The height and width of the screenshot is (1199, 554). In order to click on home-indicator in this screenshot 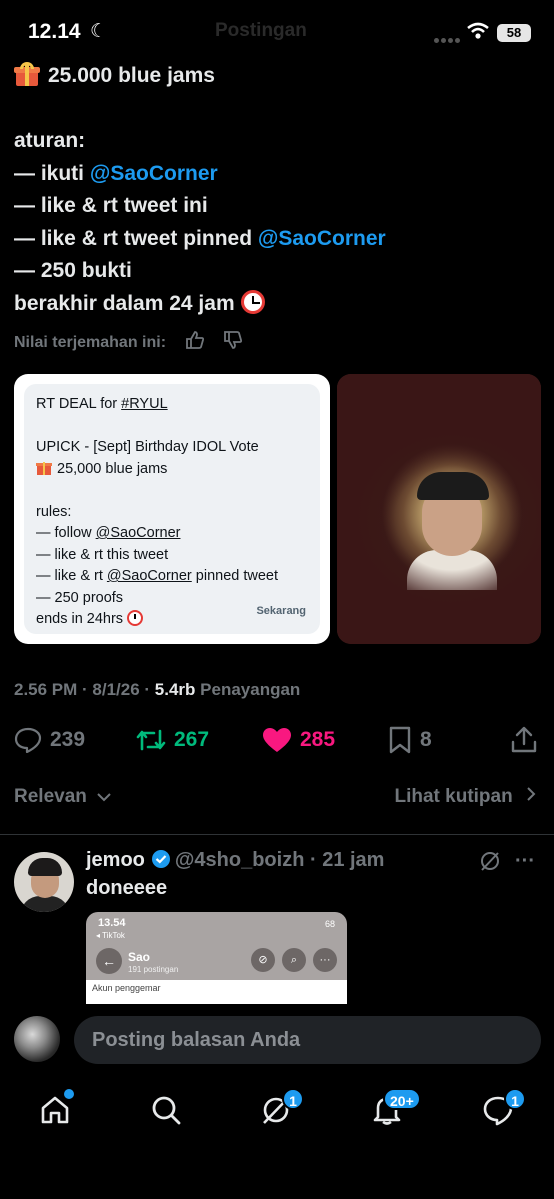, I will do `click(277, 1184)`.